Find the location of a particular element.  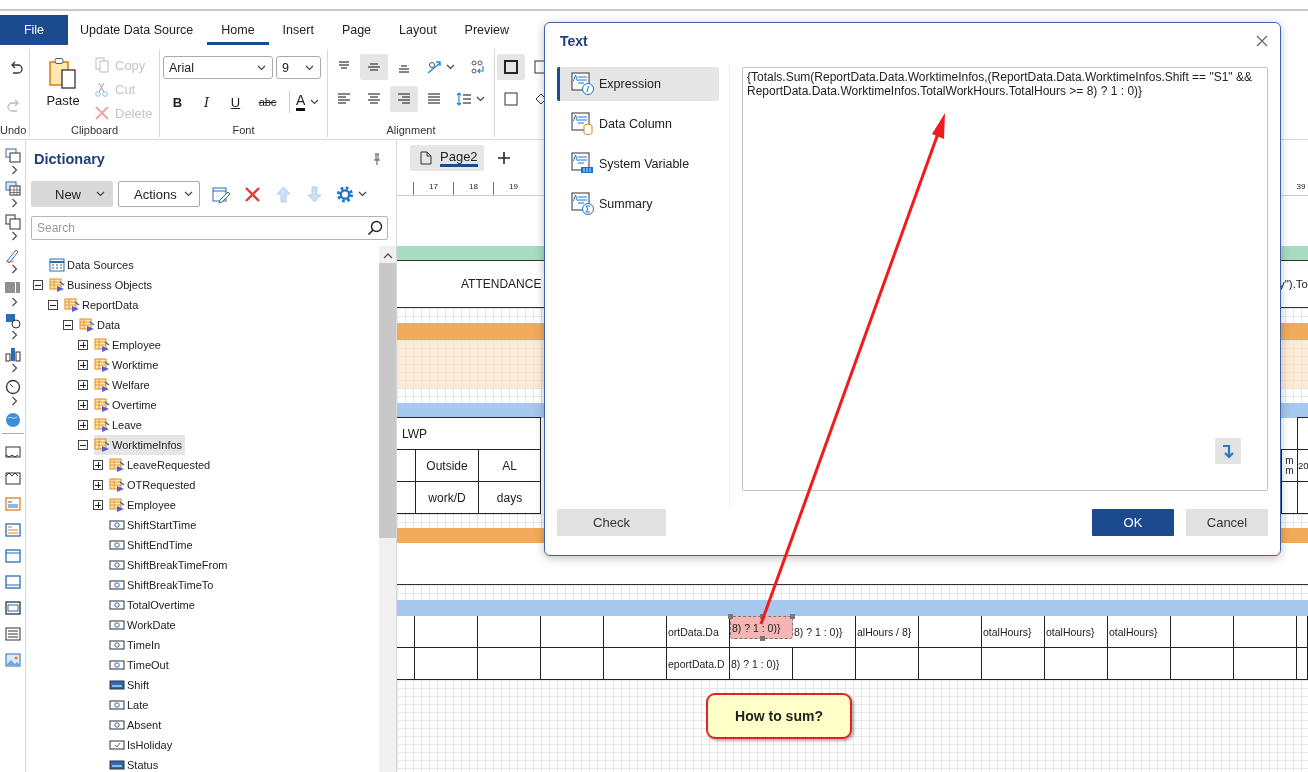

tree-item: Overtime is located at coordinates (127, 405).